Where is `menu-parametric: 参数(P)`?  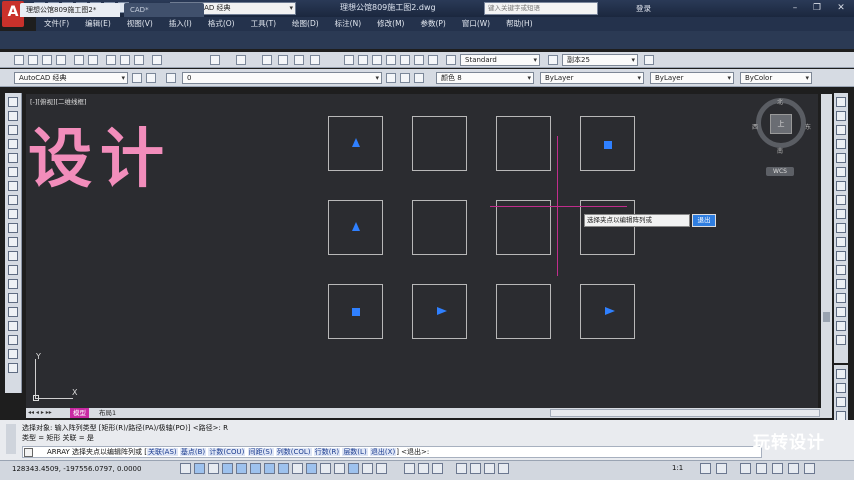
menu-parametric: 参数(P) is located at coordinates (432, 24).